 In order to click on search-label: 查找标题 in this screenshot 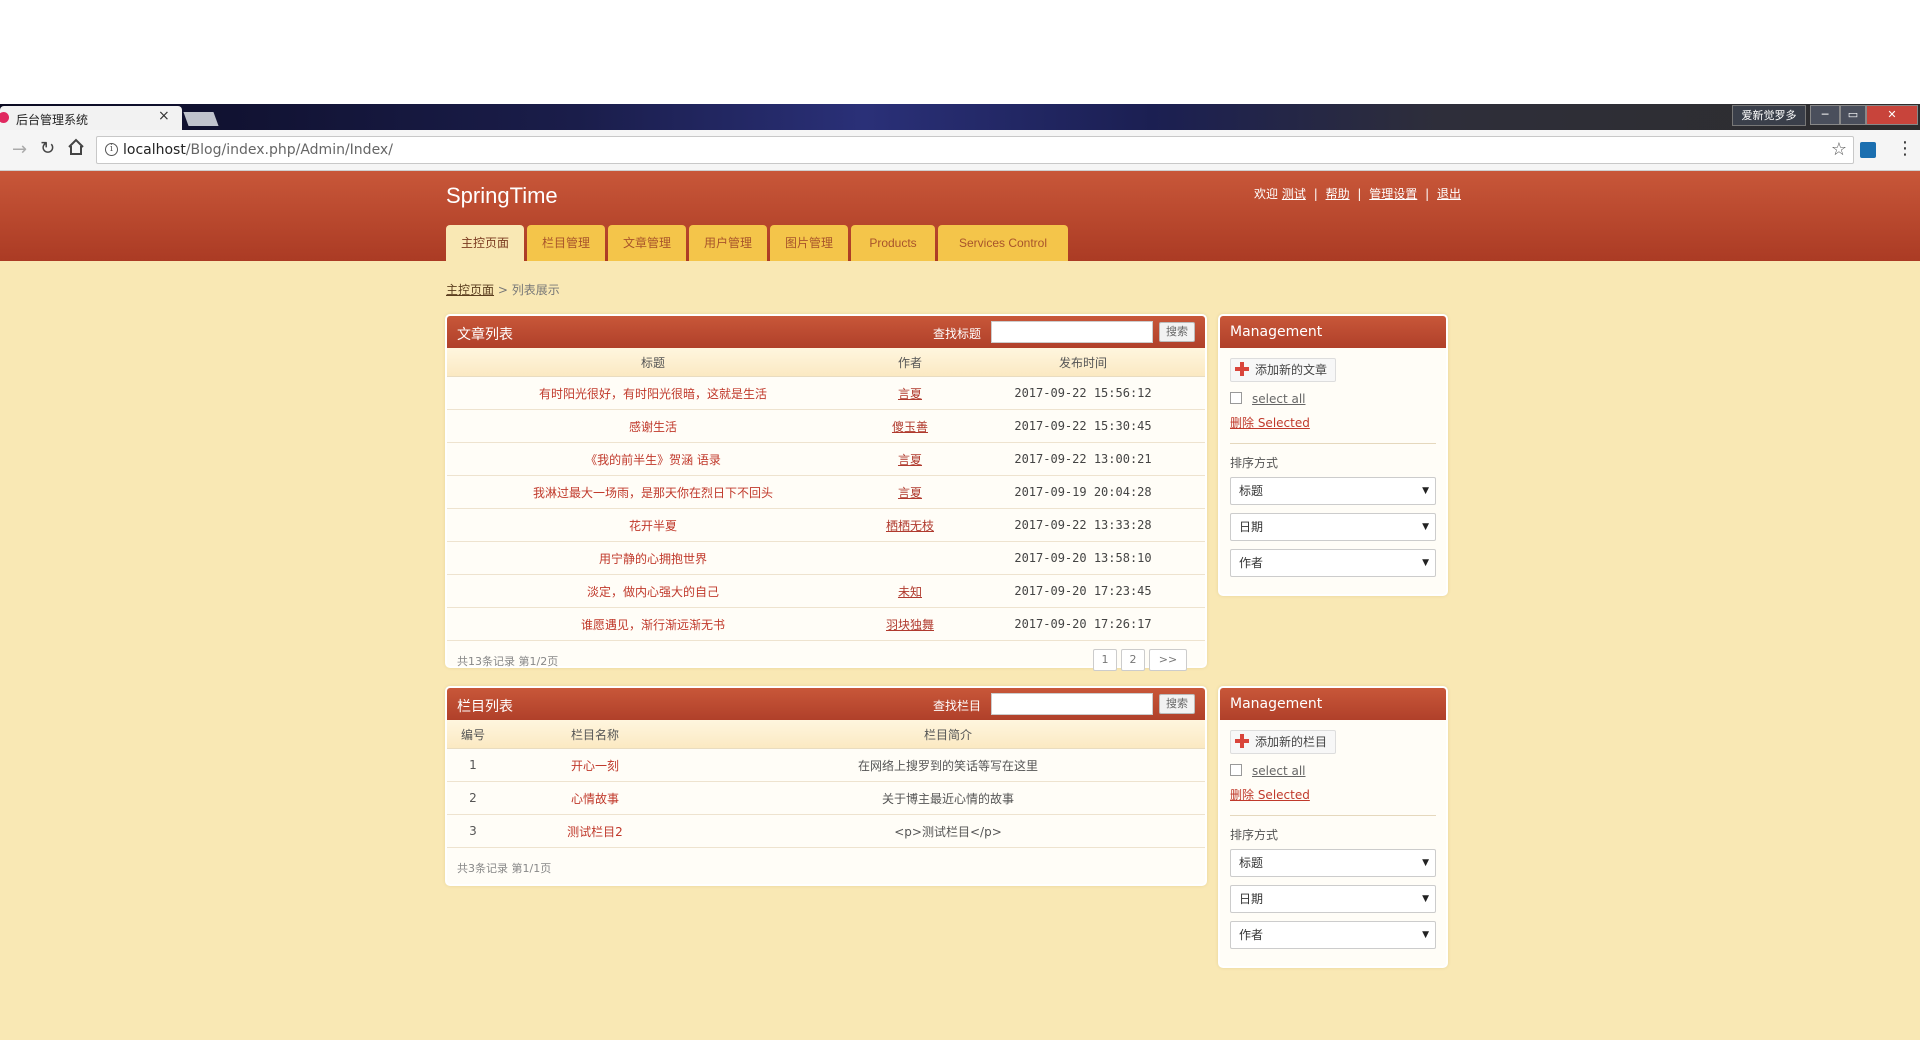, I will do `click(957, 334)`.